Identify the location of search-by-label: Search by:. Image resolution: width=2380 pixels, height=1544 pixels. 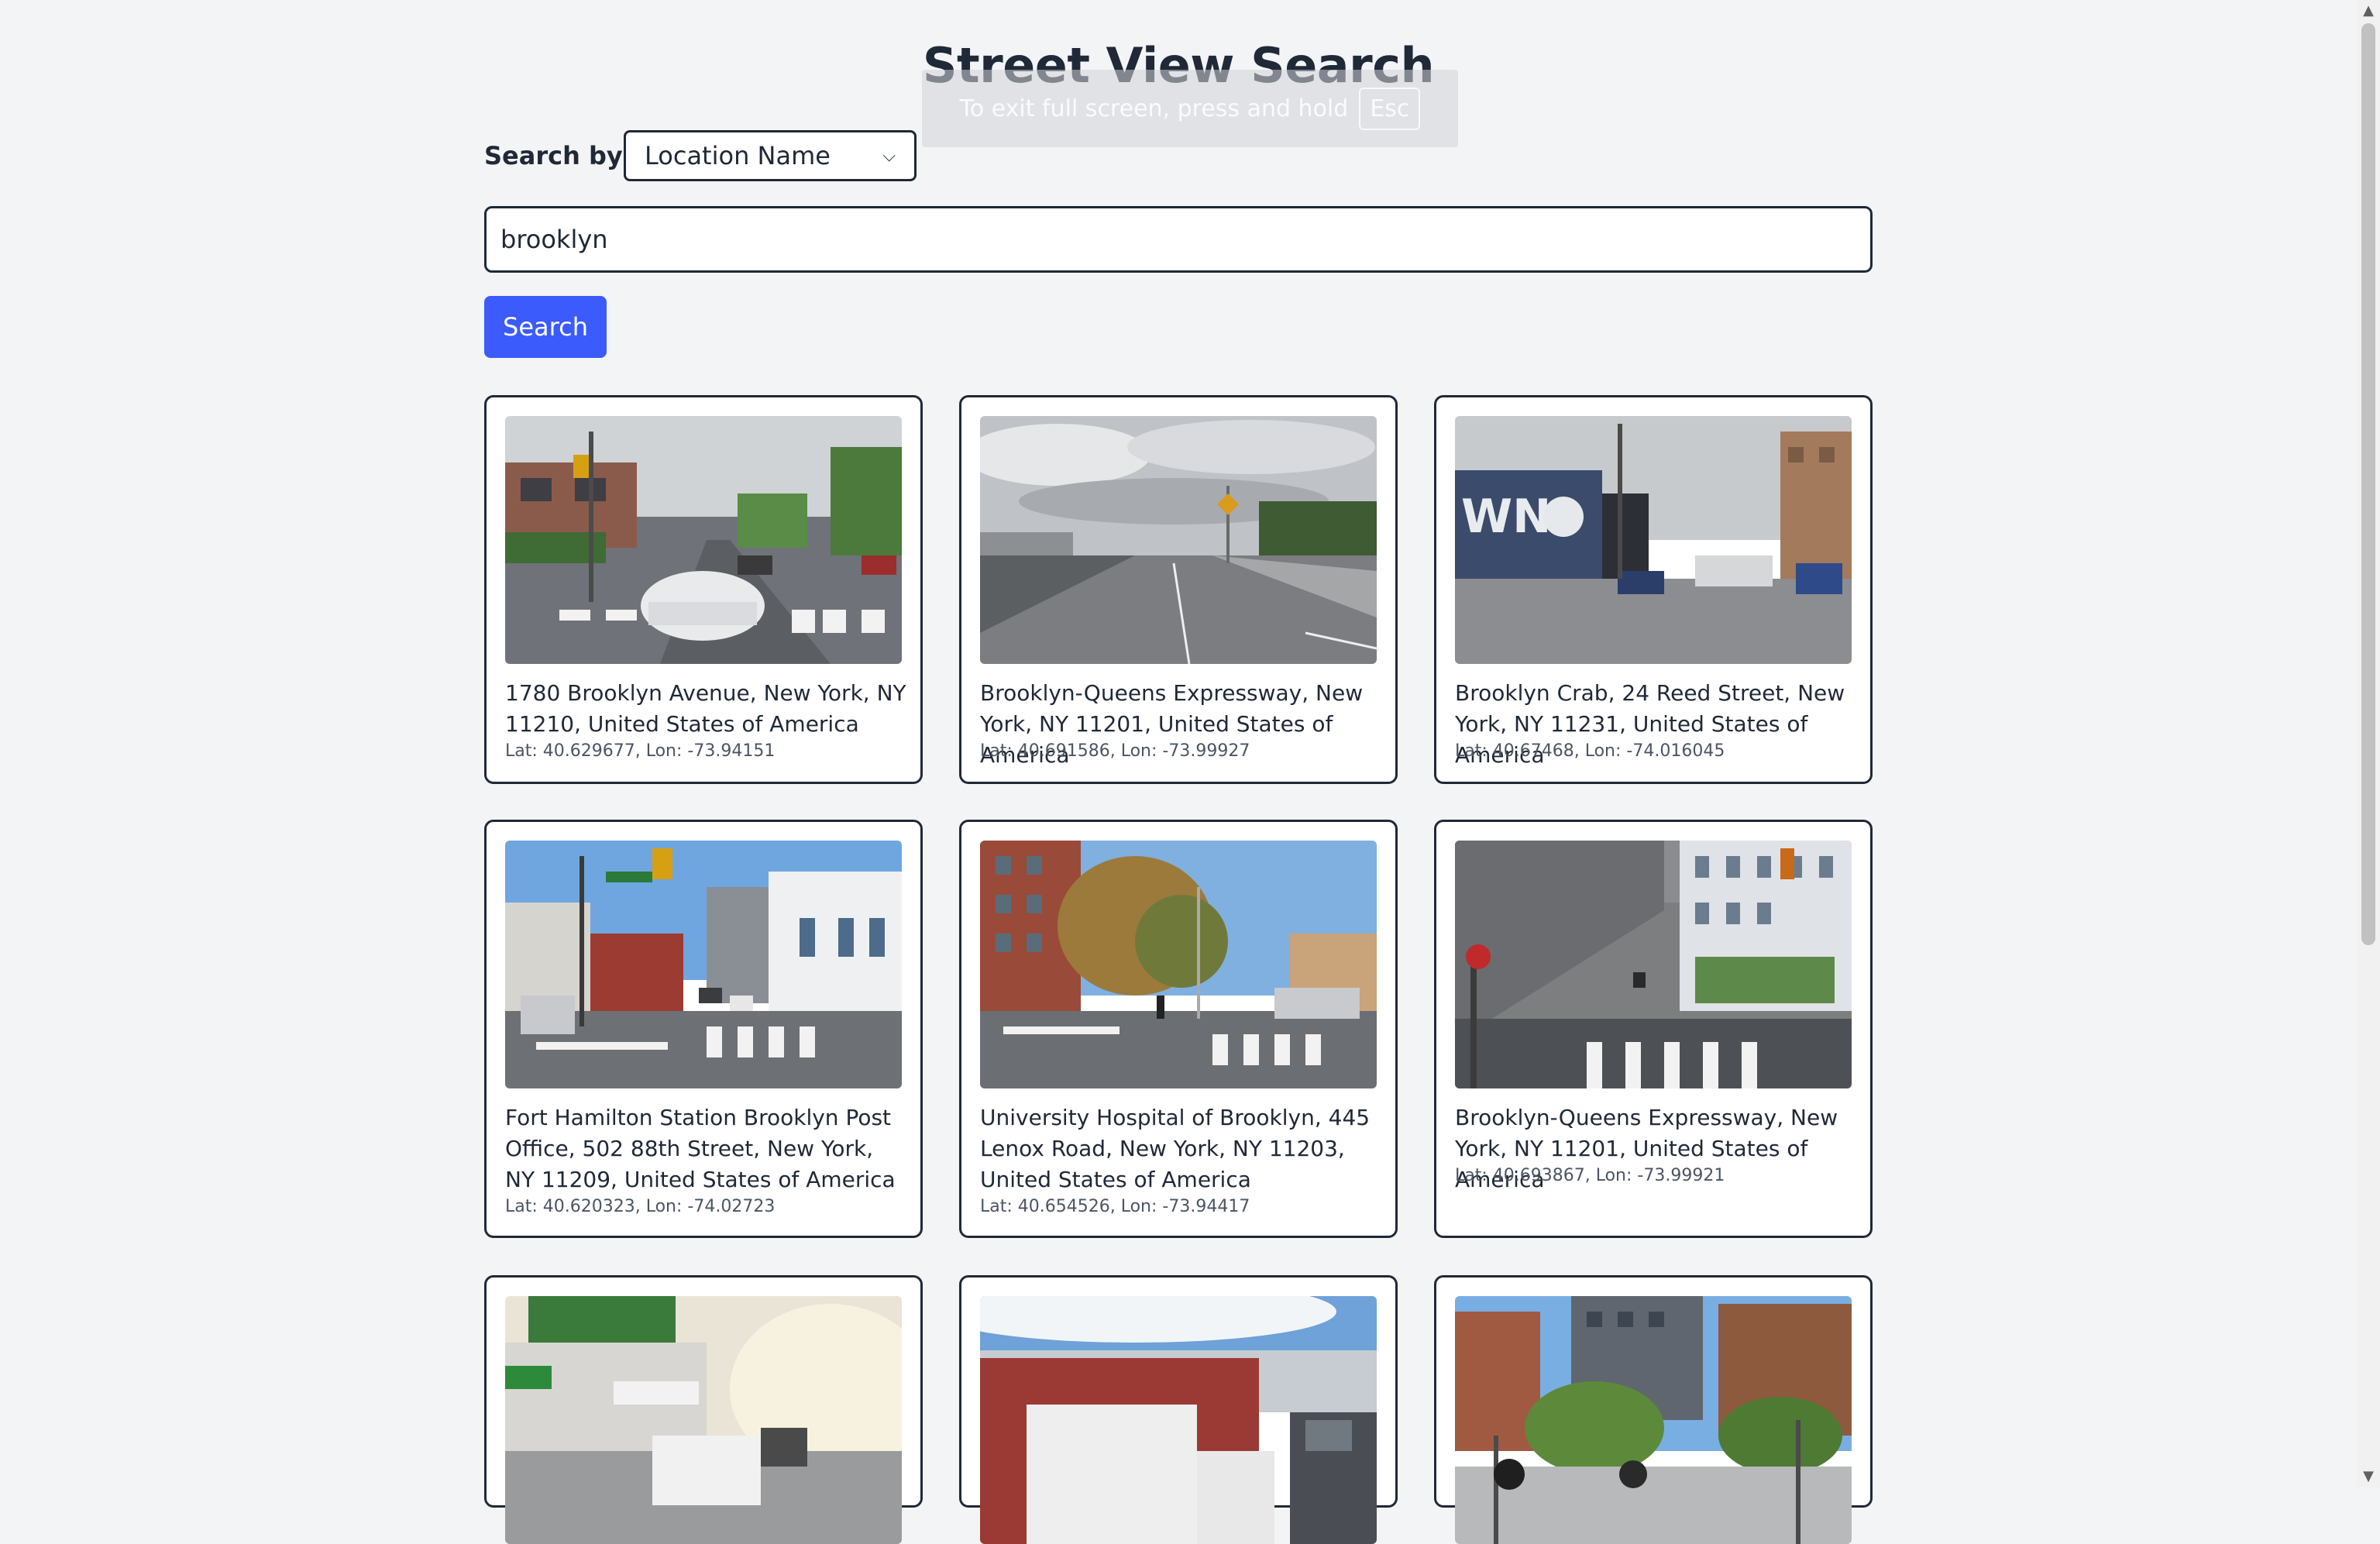
(559, 155).